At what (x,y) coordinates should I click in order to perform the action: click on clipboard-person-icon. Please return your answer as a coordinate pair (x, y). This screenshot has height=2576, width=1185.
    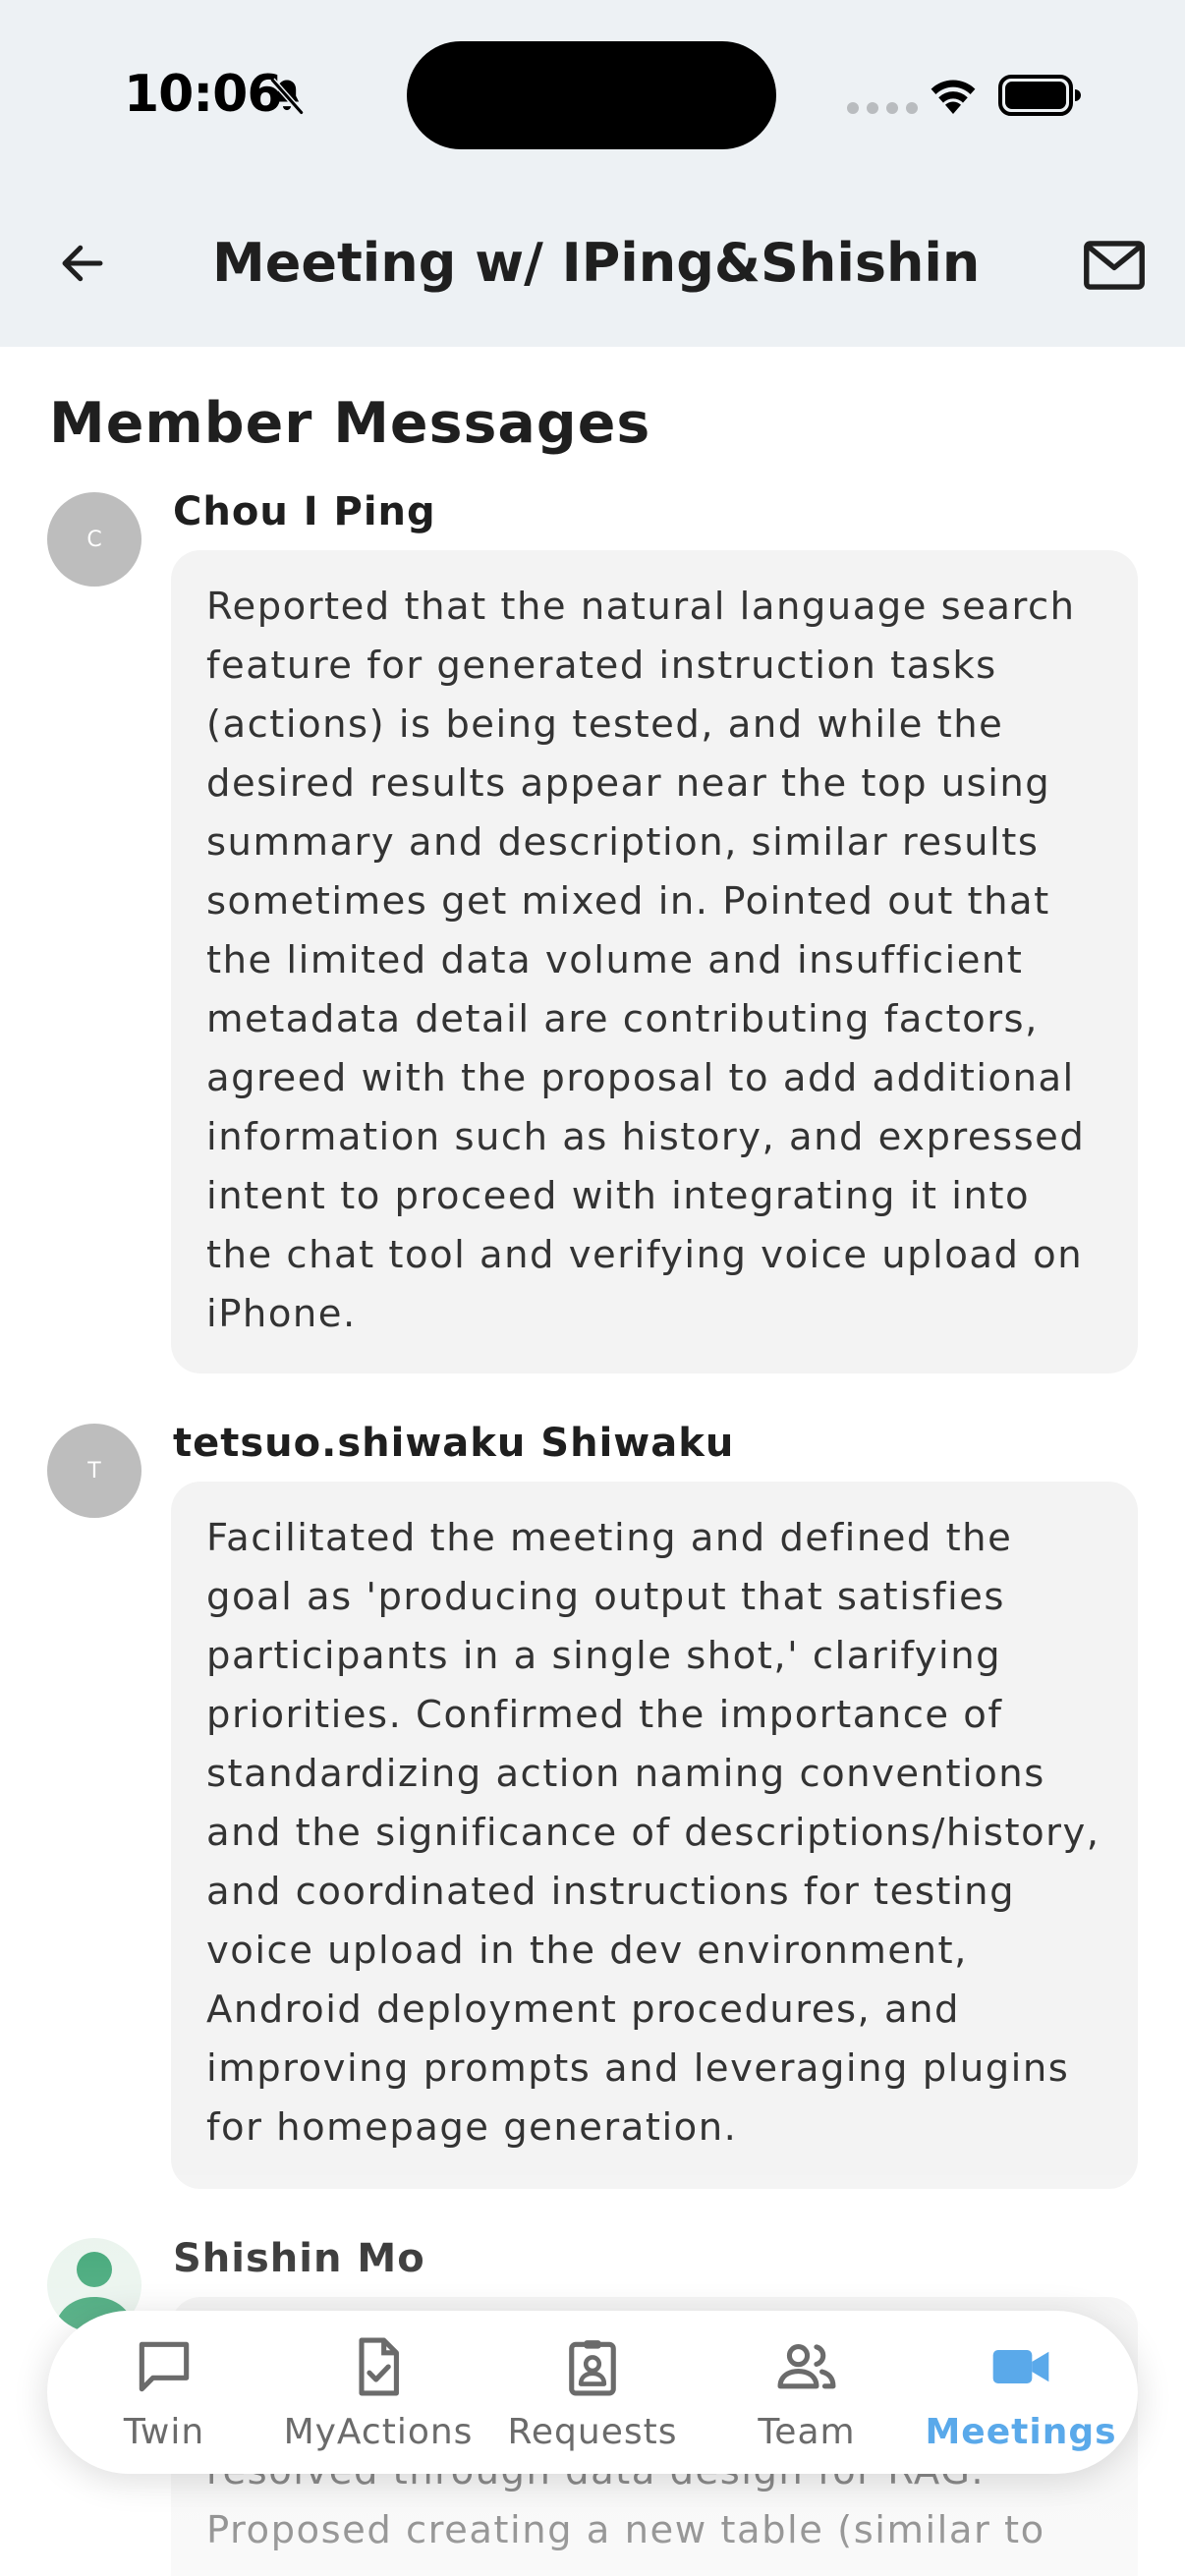
    Looking at the image, I should click on (592, 2367).